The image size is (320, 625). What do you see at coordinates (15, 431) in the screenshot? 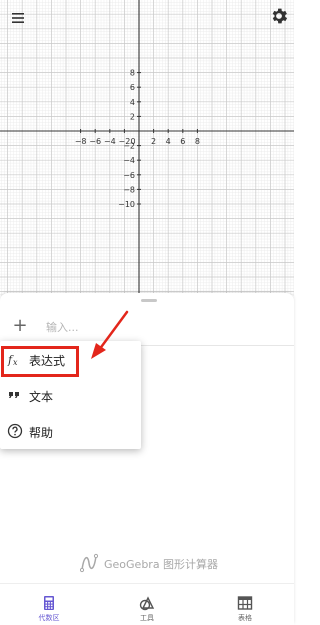
I see `help-circle-icon` at bounding box center [15, 431].